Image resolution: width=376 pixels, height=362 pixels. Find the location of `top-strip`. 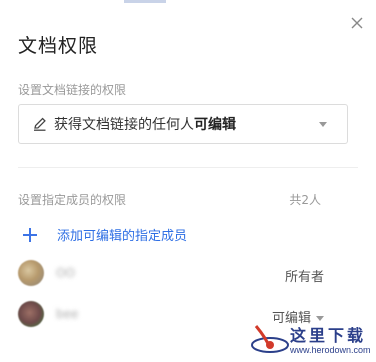

top-strip is located at coordinates (188, 1).